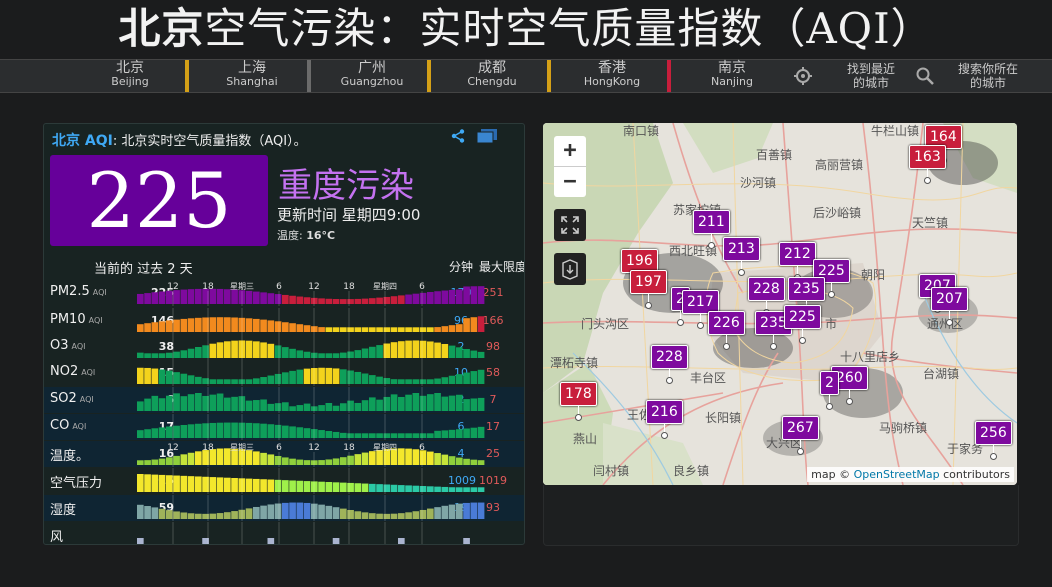 This screenshot has height=587, width=1052. Describe the element at coordinates (803, 76) in the screenshot. I see `locate-icon` at that location.